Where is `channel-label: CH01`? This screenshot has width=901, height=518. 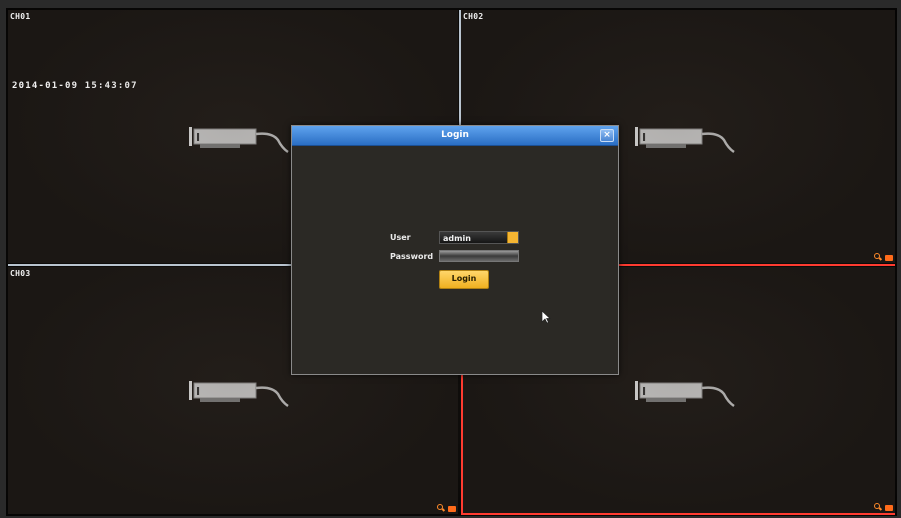
channel-label: CH01 is located at coordinates (20, 16).